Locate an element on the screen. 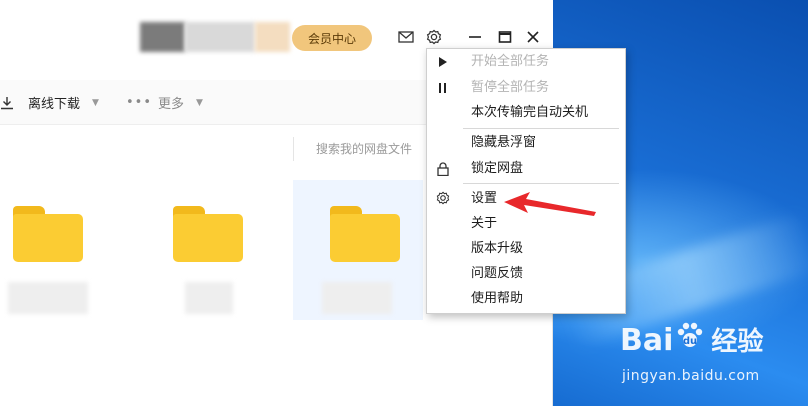 The width and height of the screenshot is (808, 406). watermark-logo: Bai du 经验 is located at coordinates (691, 339).